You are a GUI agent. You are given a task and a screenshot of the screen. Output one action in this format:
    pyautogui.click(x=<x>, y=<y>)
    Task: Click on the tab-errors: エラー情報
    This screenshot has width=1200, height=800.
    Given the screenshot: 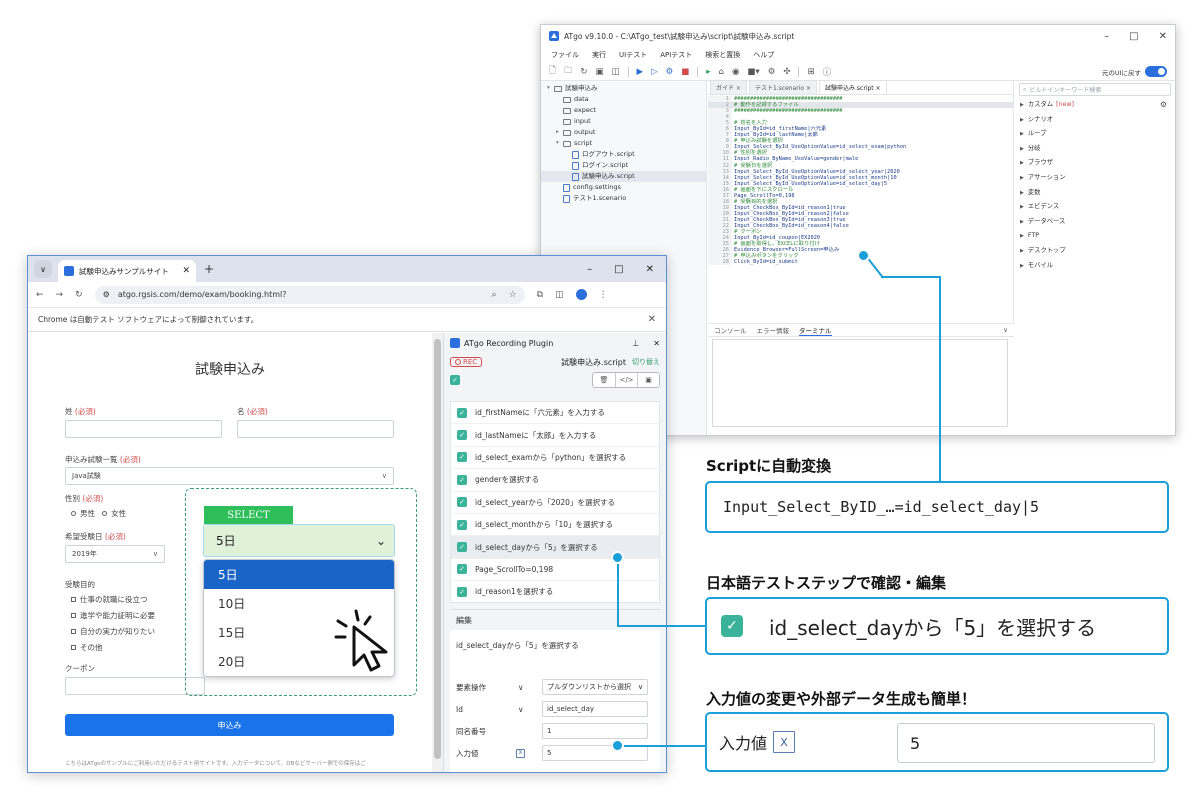 What is the action you would take?
    pyautogui.click(x=773, y=330)
    